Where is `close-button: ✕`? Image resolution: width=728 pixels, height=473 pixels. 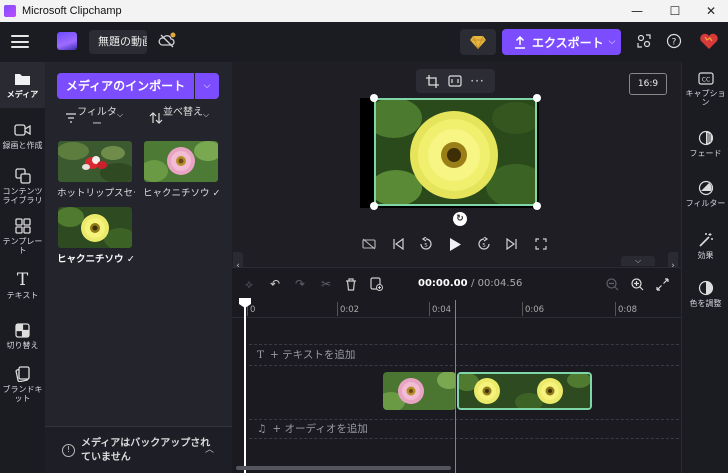 close-button: ✕ is located at coordinates (710, 11).